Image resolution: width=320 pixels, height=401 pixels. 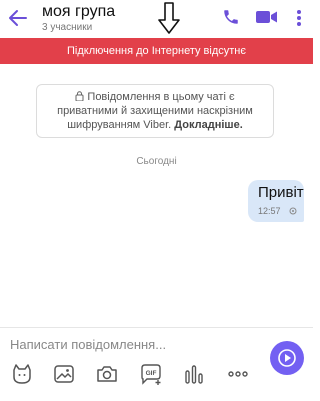 I want to click on send-icon, so click(x=287, y=358).